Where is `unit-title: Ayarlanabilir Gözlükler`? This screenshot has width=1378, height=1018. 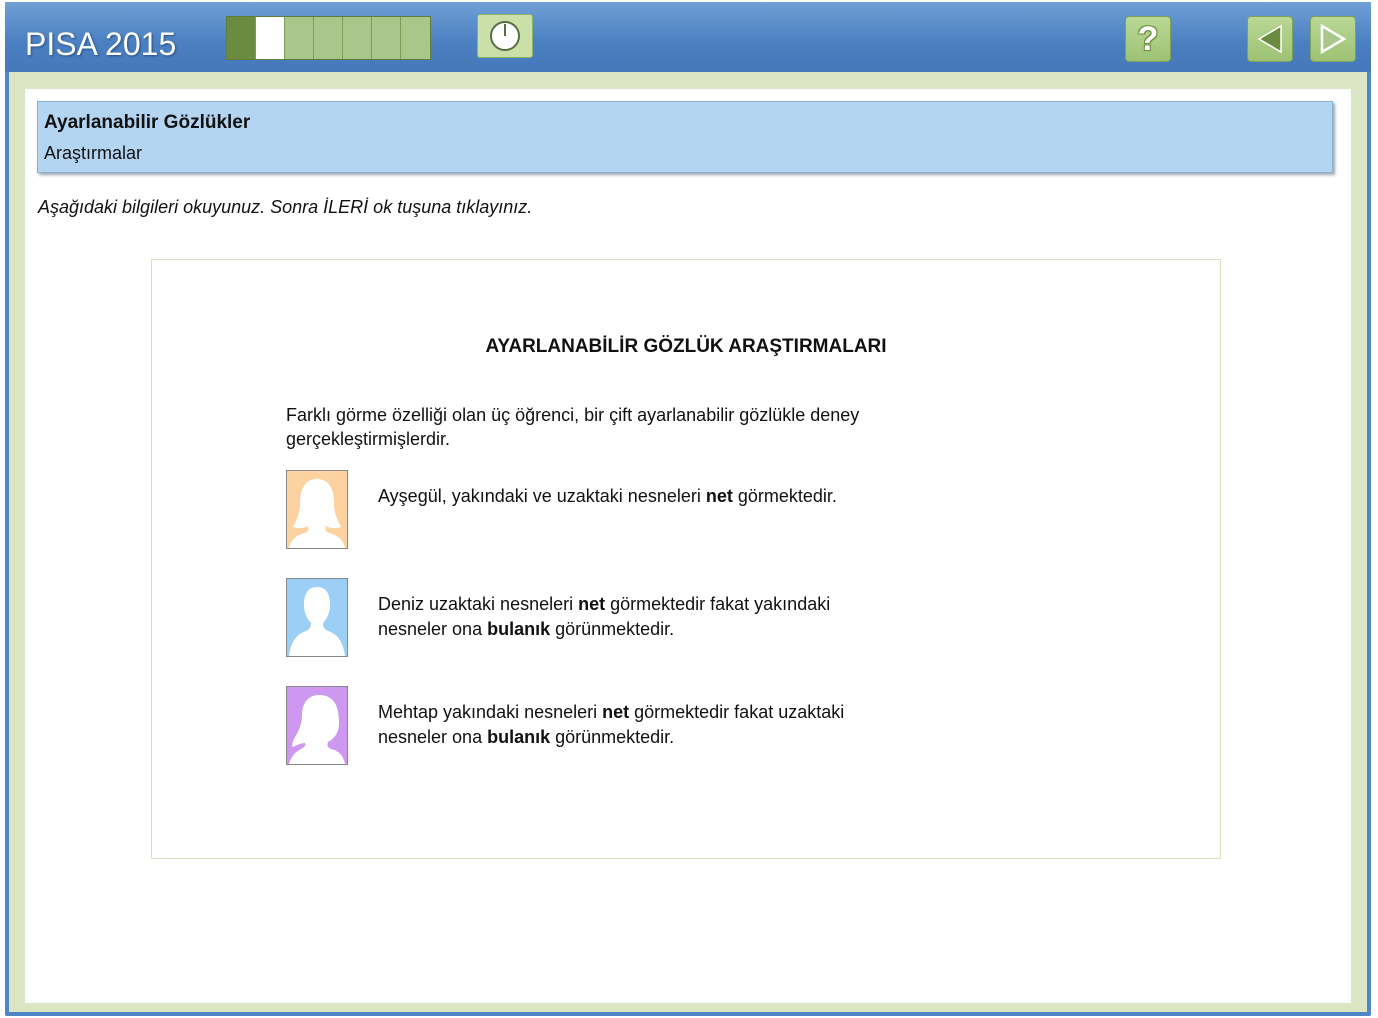 unit-title: Ayarlanabilir Gözlükler is located at coordinates (147, 122).